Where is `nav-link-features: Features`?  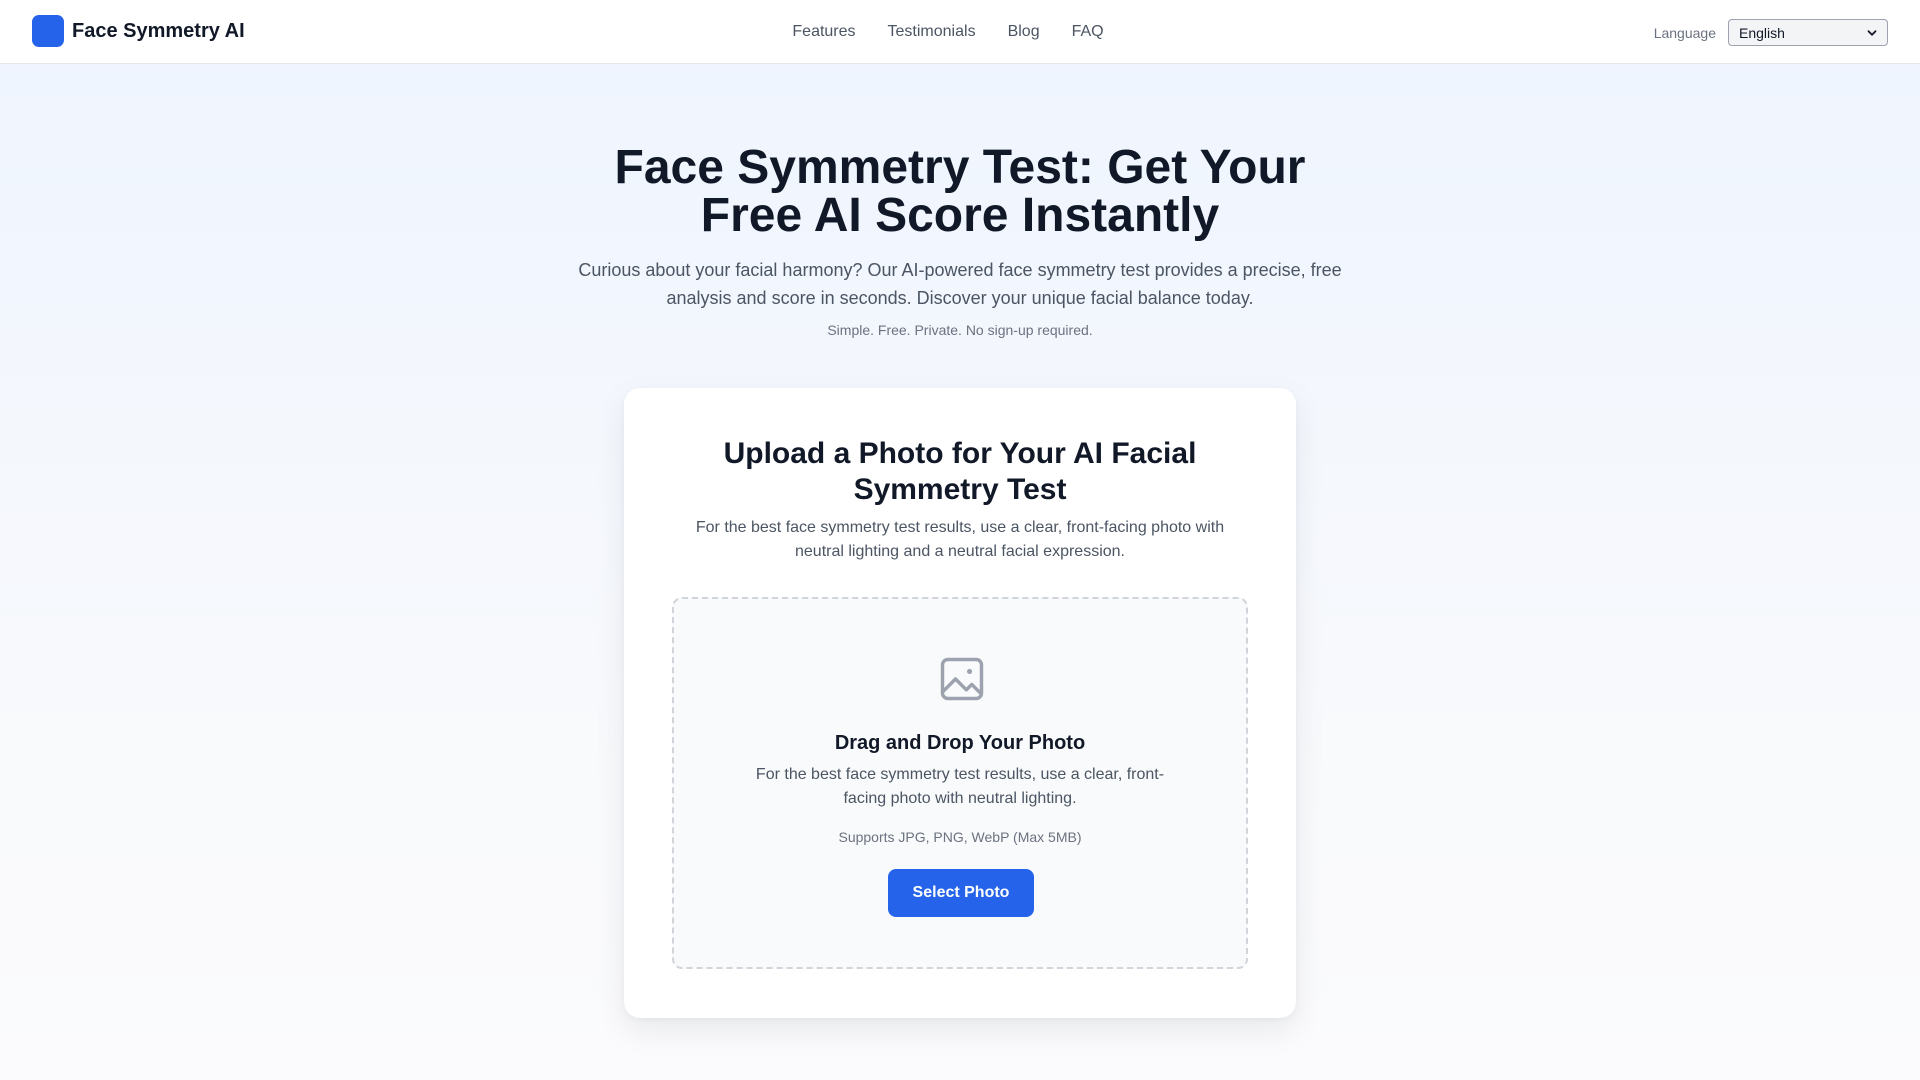 nav-link-features: Features is located at coordinates (823, 32).